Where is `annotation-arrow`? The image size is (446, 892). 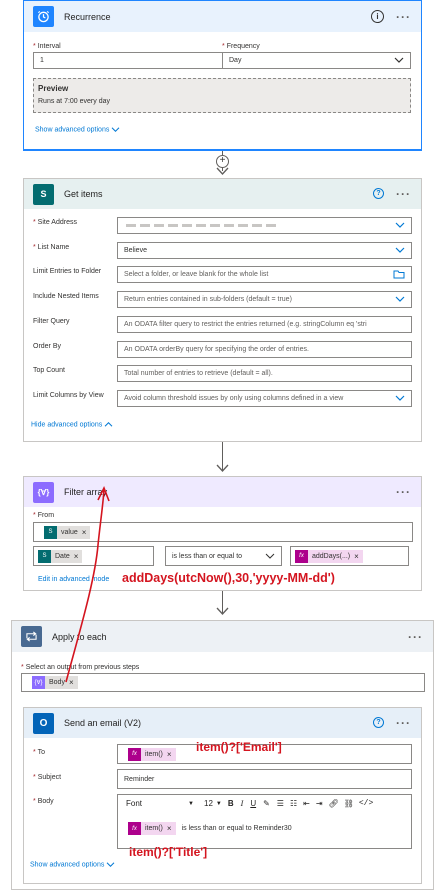 annotation-arrow is located at coordinates (87, 584).